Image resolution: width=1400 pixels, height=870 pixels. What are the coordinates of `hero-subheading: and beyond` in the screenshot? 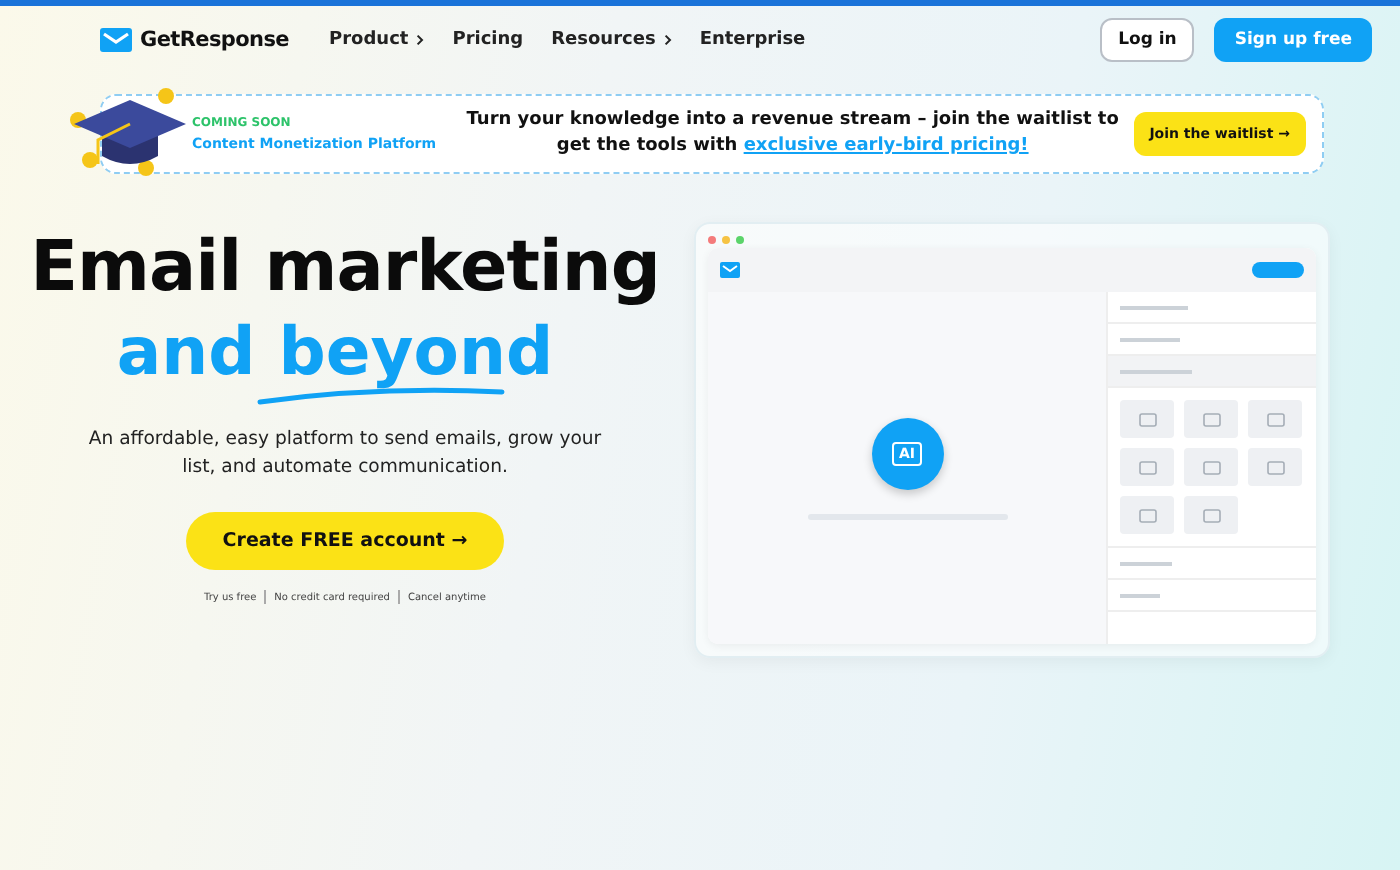 It's located at (335, 350).